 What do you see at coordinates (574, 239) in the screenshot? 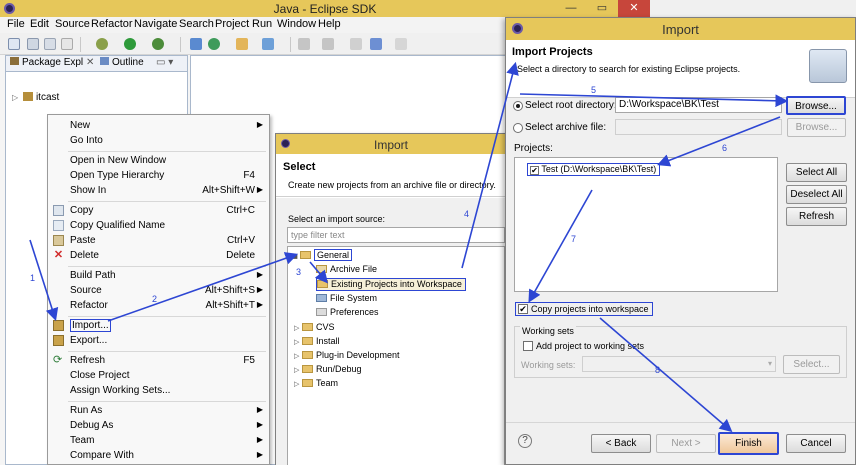
I see `annotation-number: 7` at bounding box center [574, 239].